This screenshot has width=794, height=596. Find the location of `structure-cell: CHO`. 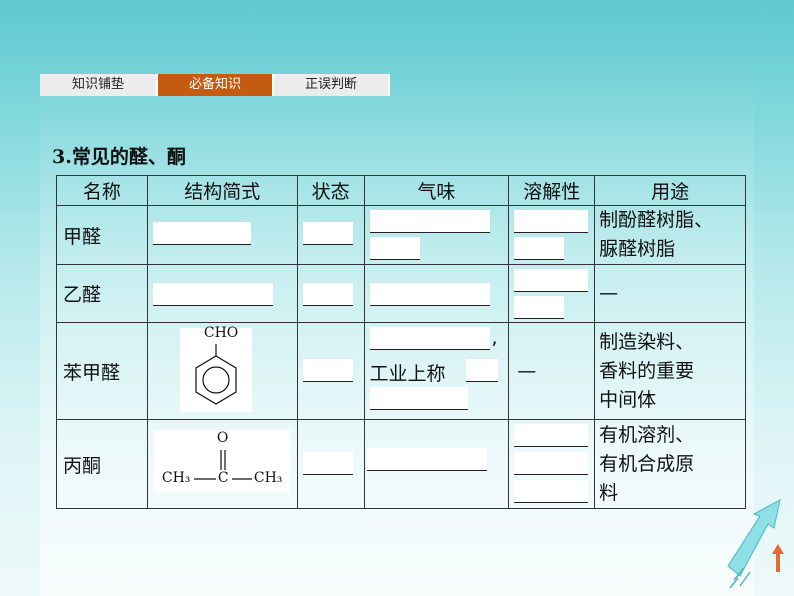

structure-cell: CHO is located at coordinates (222, 371).